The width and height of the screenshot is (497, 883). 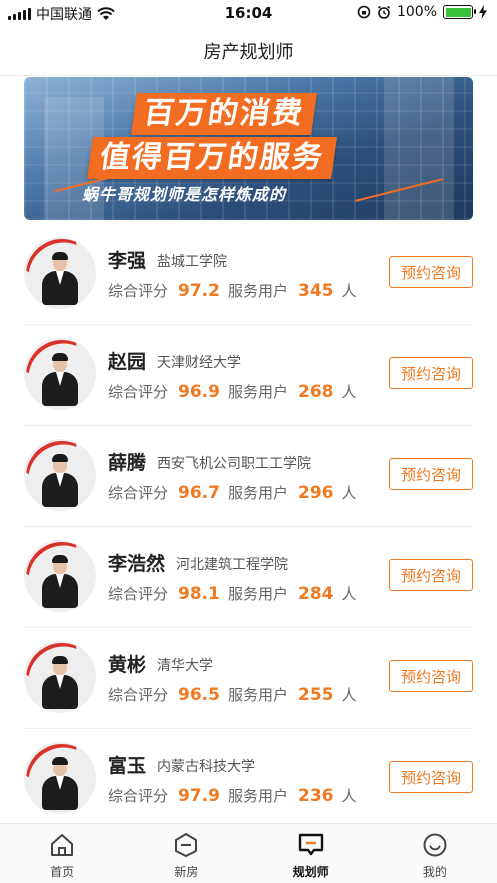 What do you see at coordinates (137, 564) in the screenshot?
I see `planner-name: 李浩然` at bounding box center [137, 564].